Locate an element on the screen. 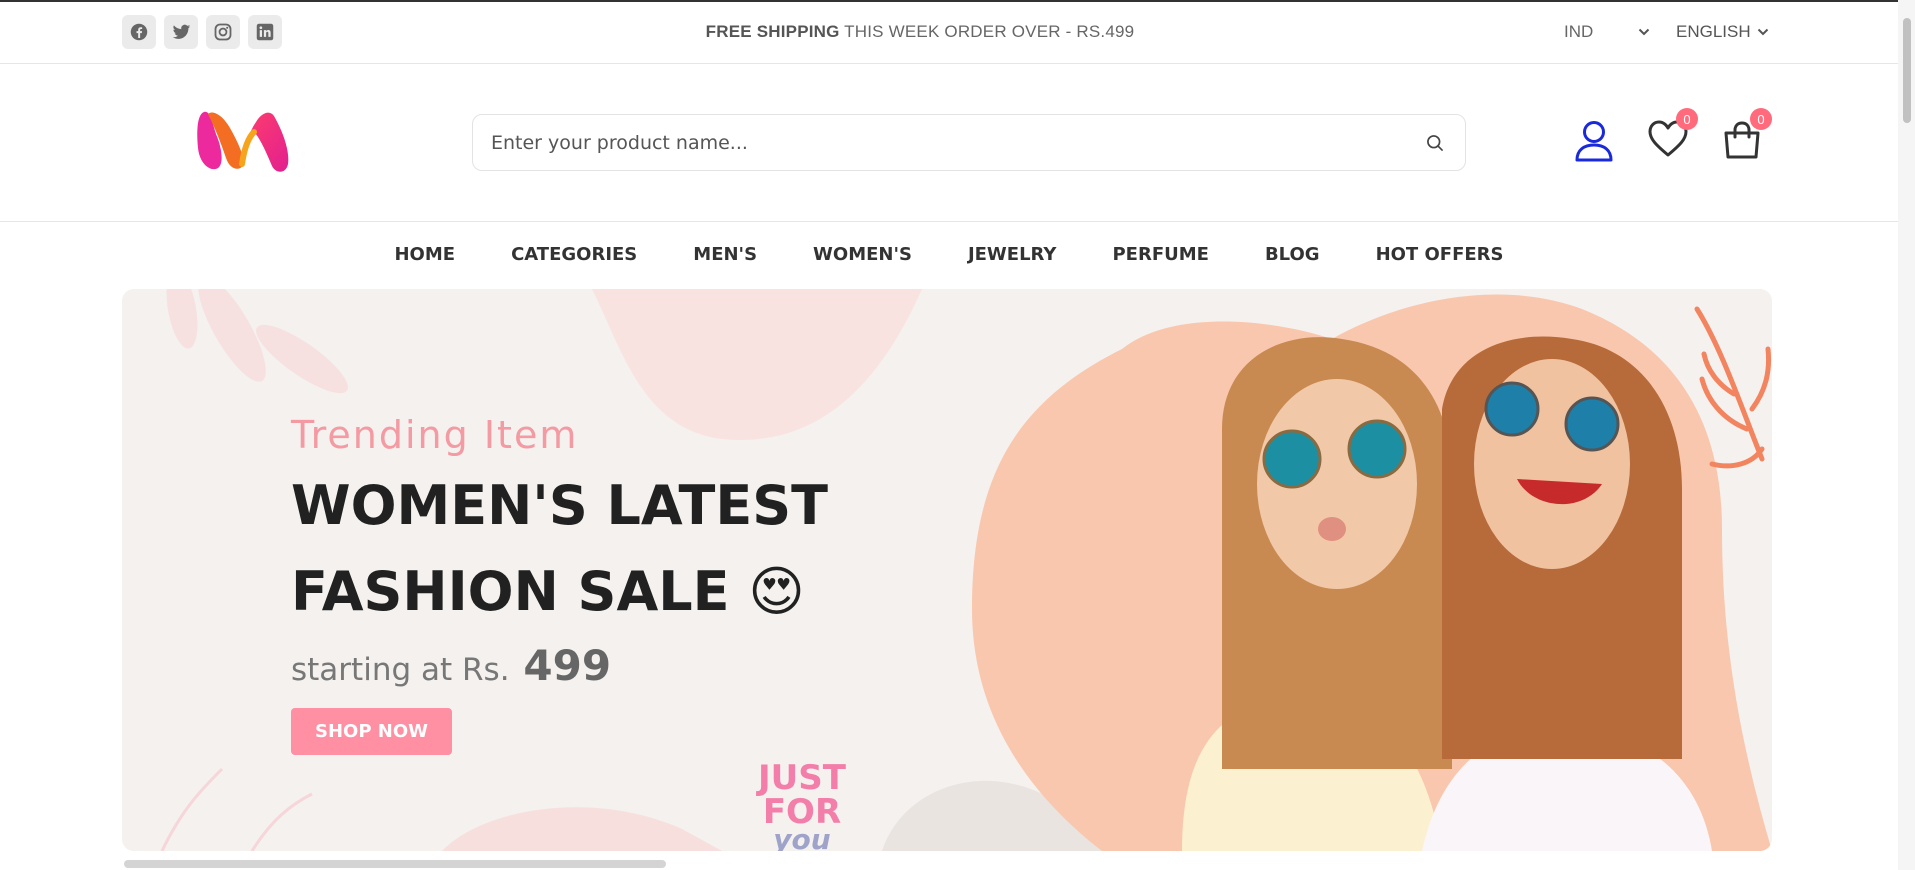  logo-mark-icon is located at coordinates (243, 141).